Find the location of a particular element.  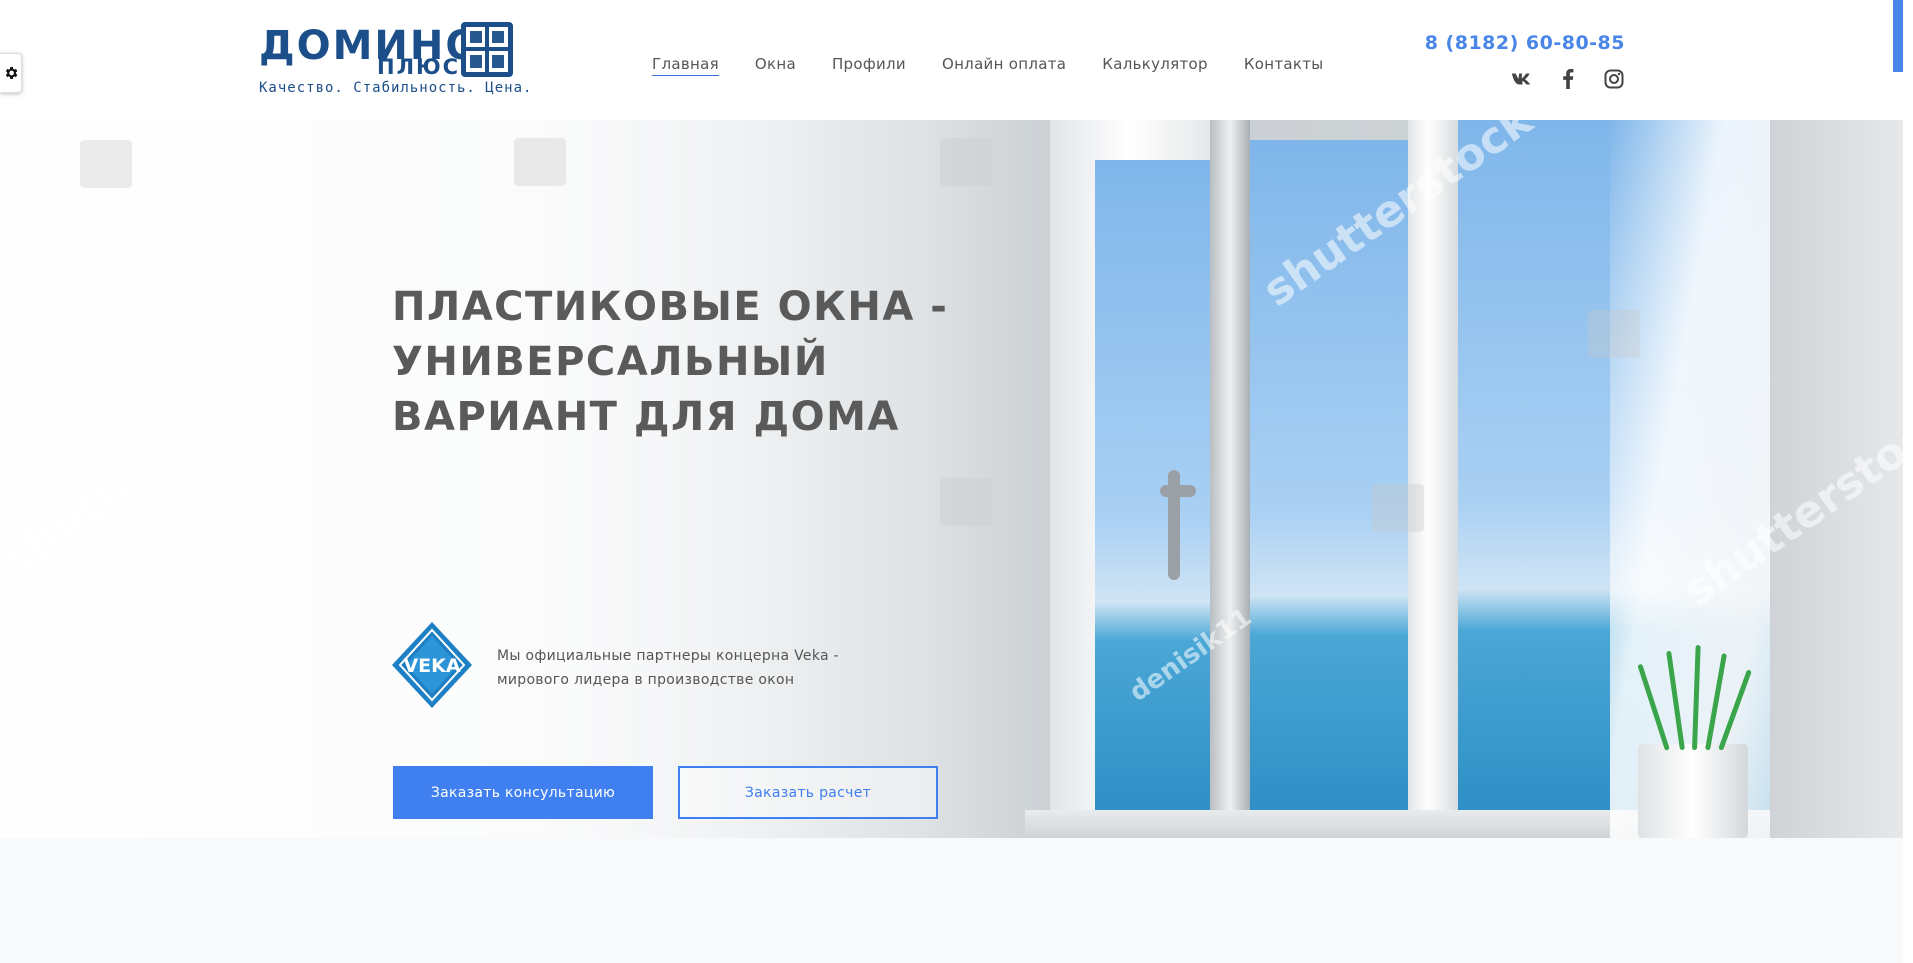

hero-window-frame-right is located at coordinates (1433, 479).